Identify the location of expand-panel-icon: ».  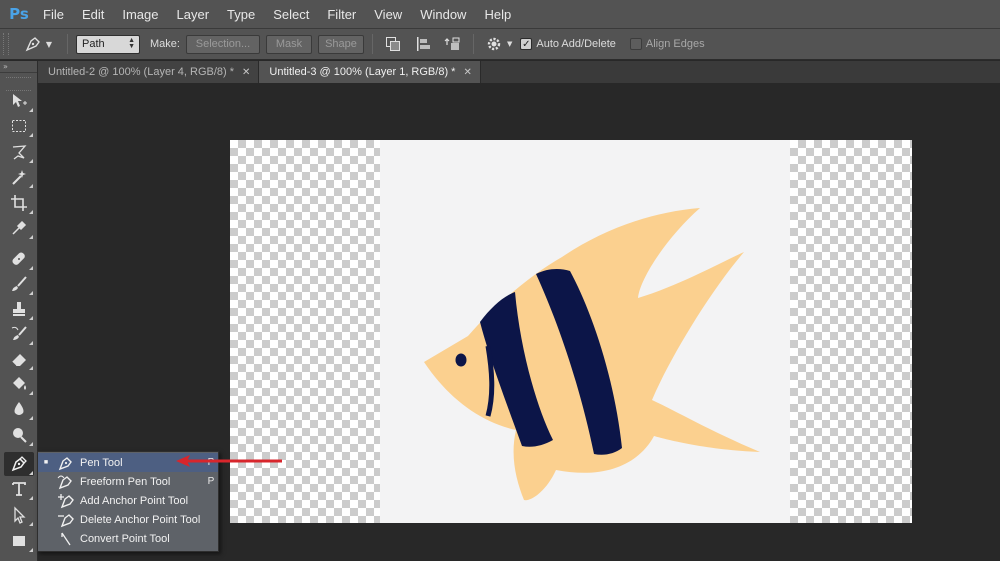
(18, 67).